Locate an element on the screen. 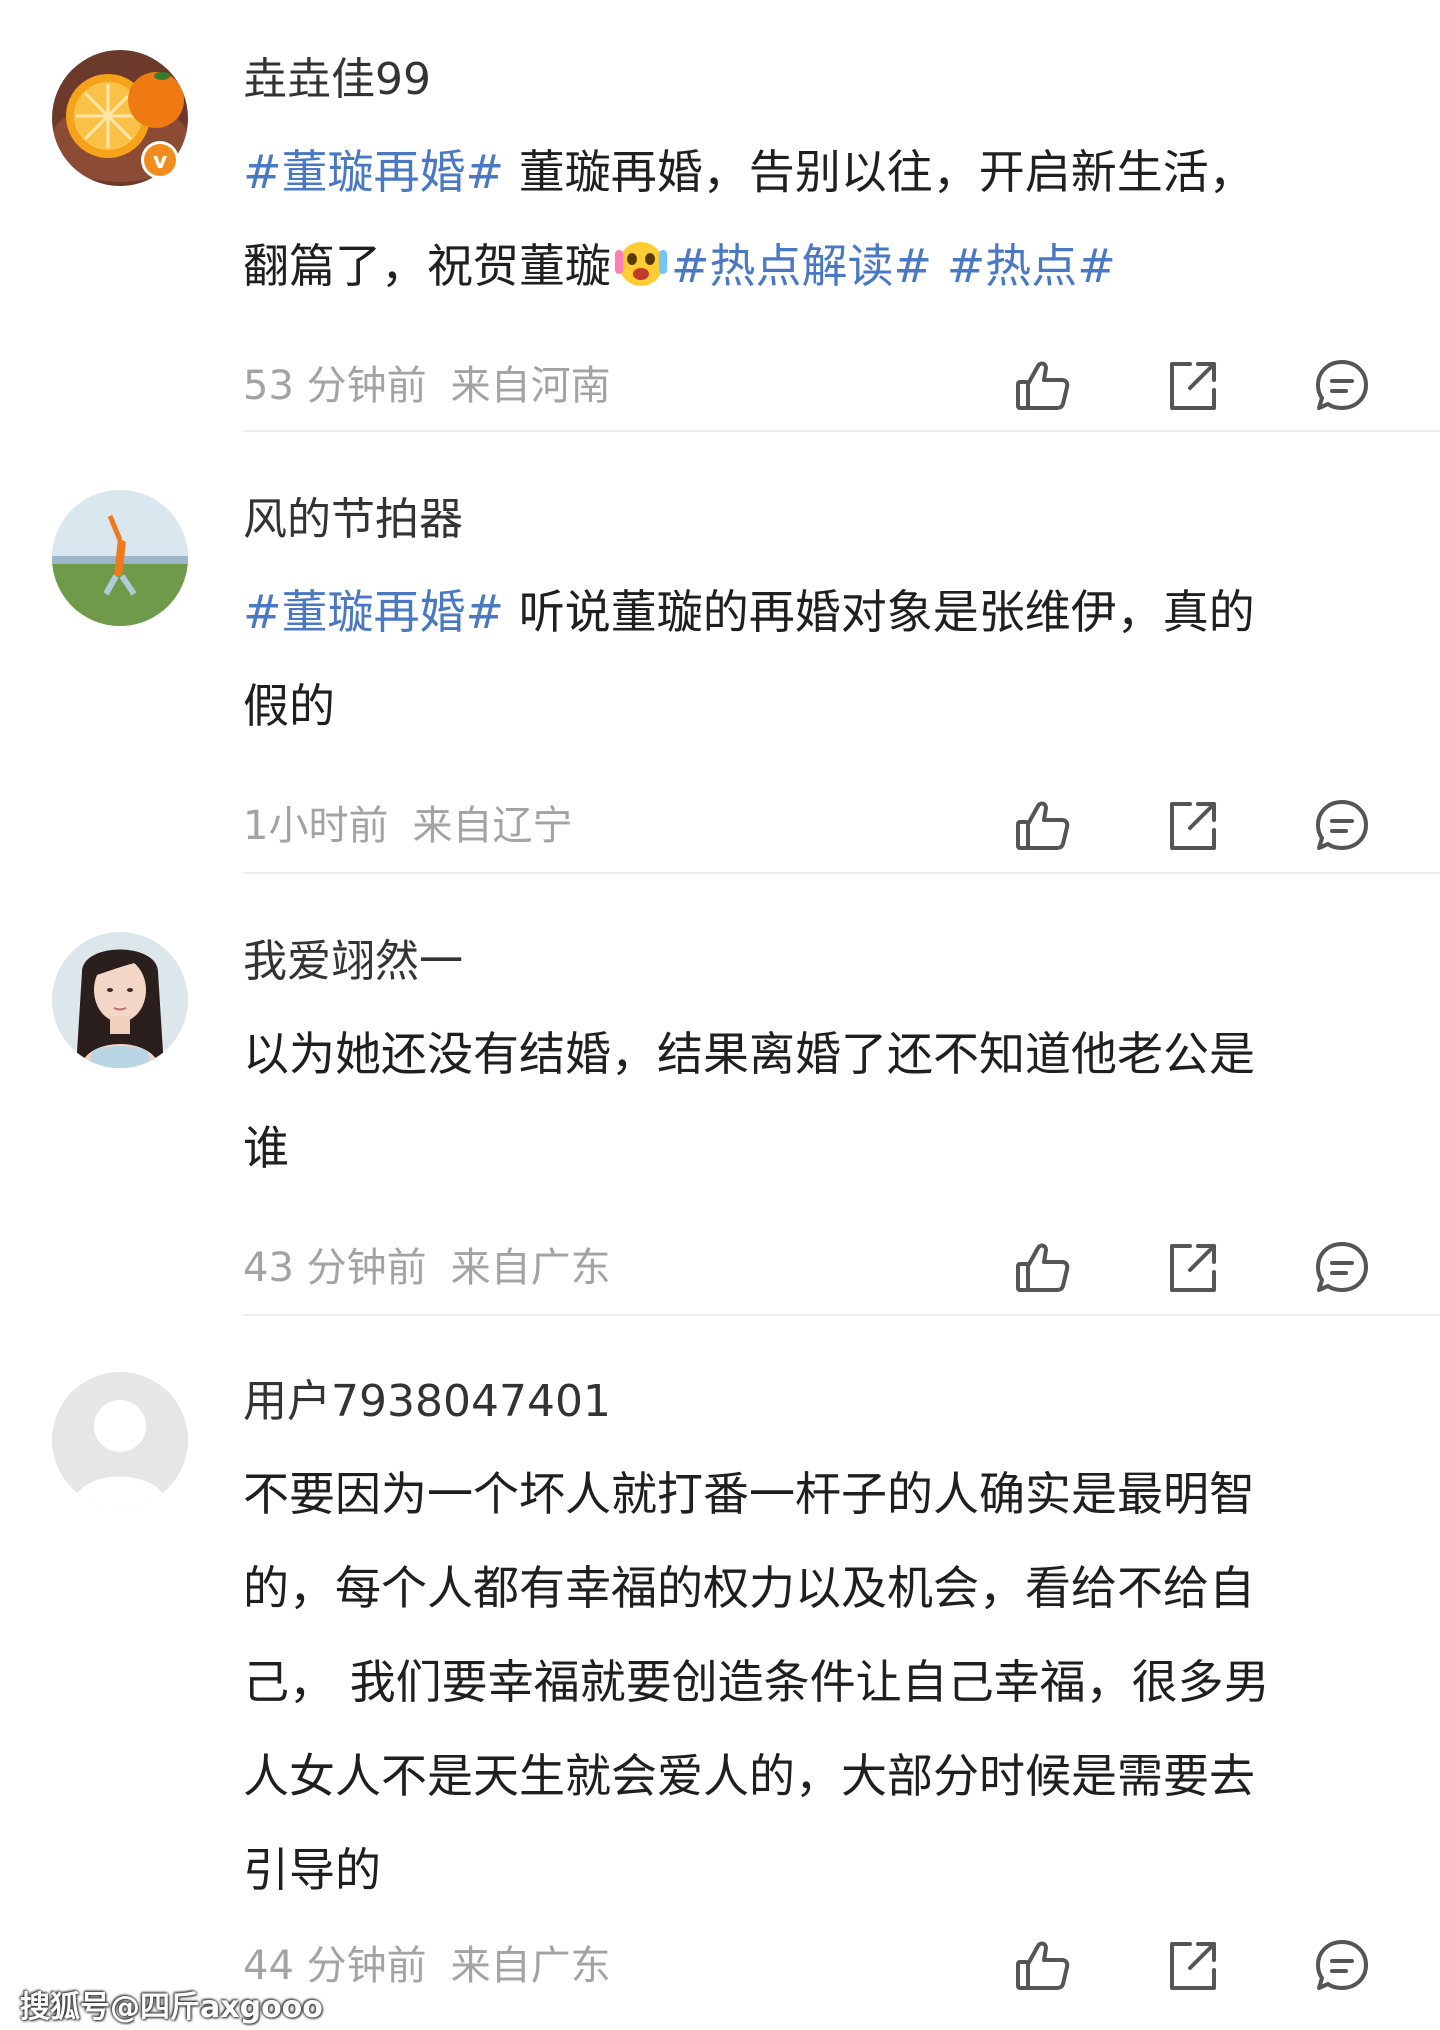 The width and height of the screenshot is (1440, 2030). text-line: 己， 我们要幸福就要创造条件让自己幸福，很多男 is located at coordinates (818, 1682).